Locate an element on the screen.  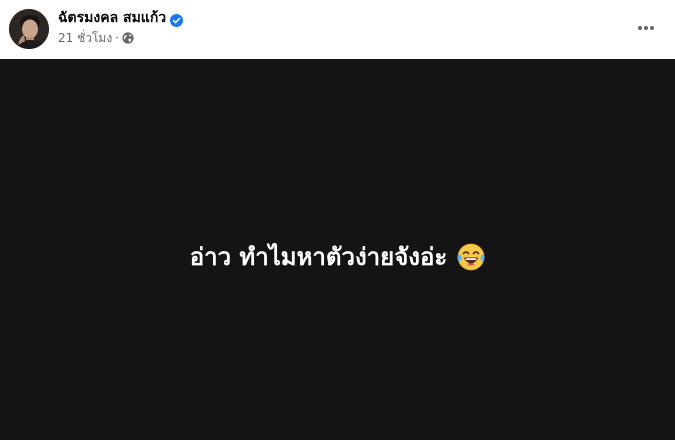
avatar-photo-icon is located at coordinates (29, 29).